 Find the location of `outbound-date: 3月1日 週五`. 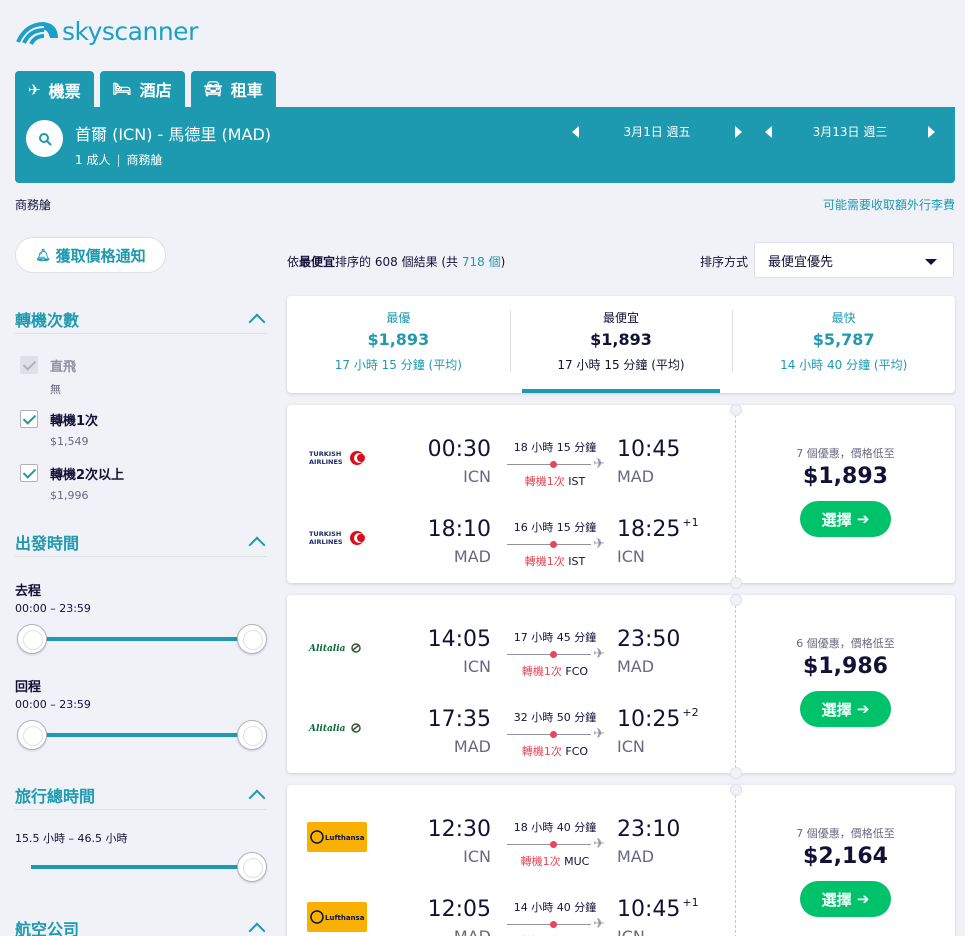

outbound-date: 3月1日 週五 is located at coordinates (657, 131).